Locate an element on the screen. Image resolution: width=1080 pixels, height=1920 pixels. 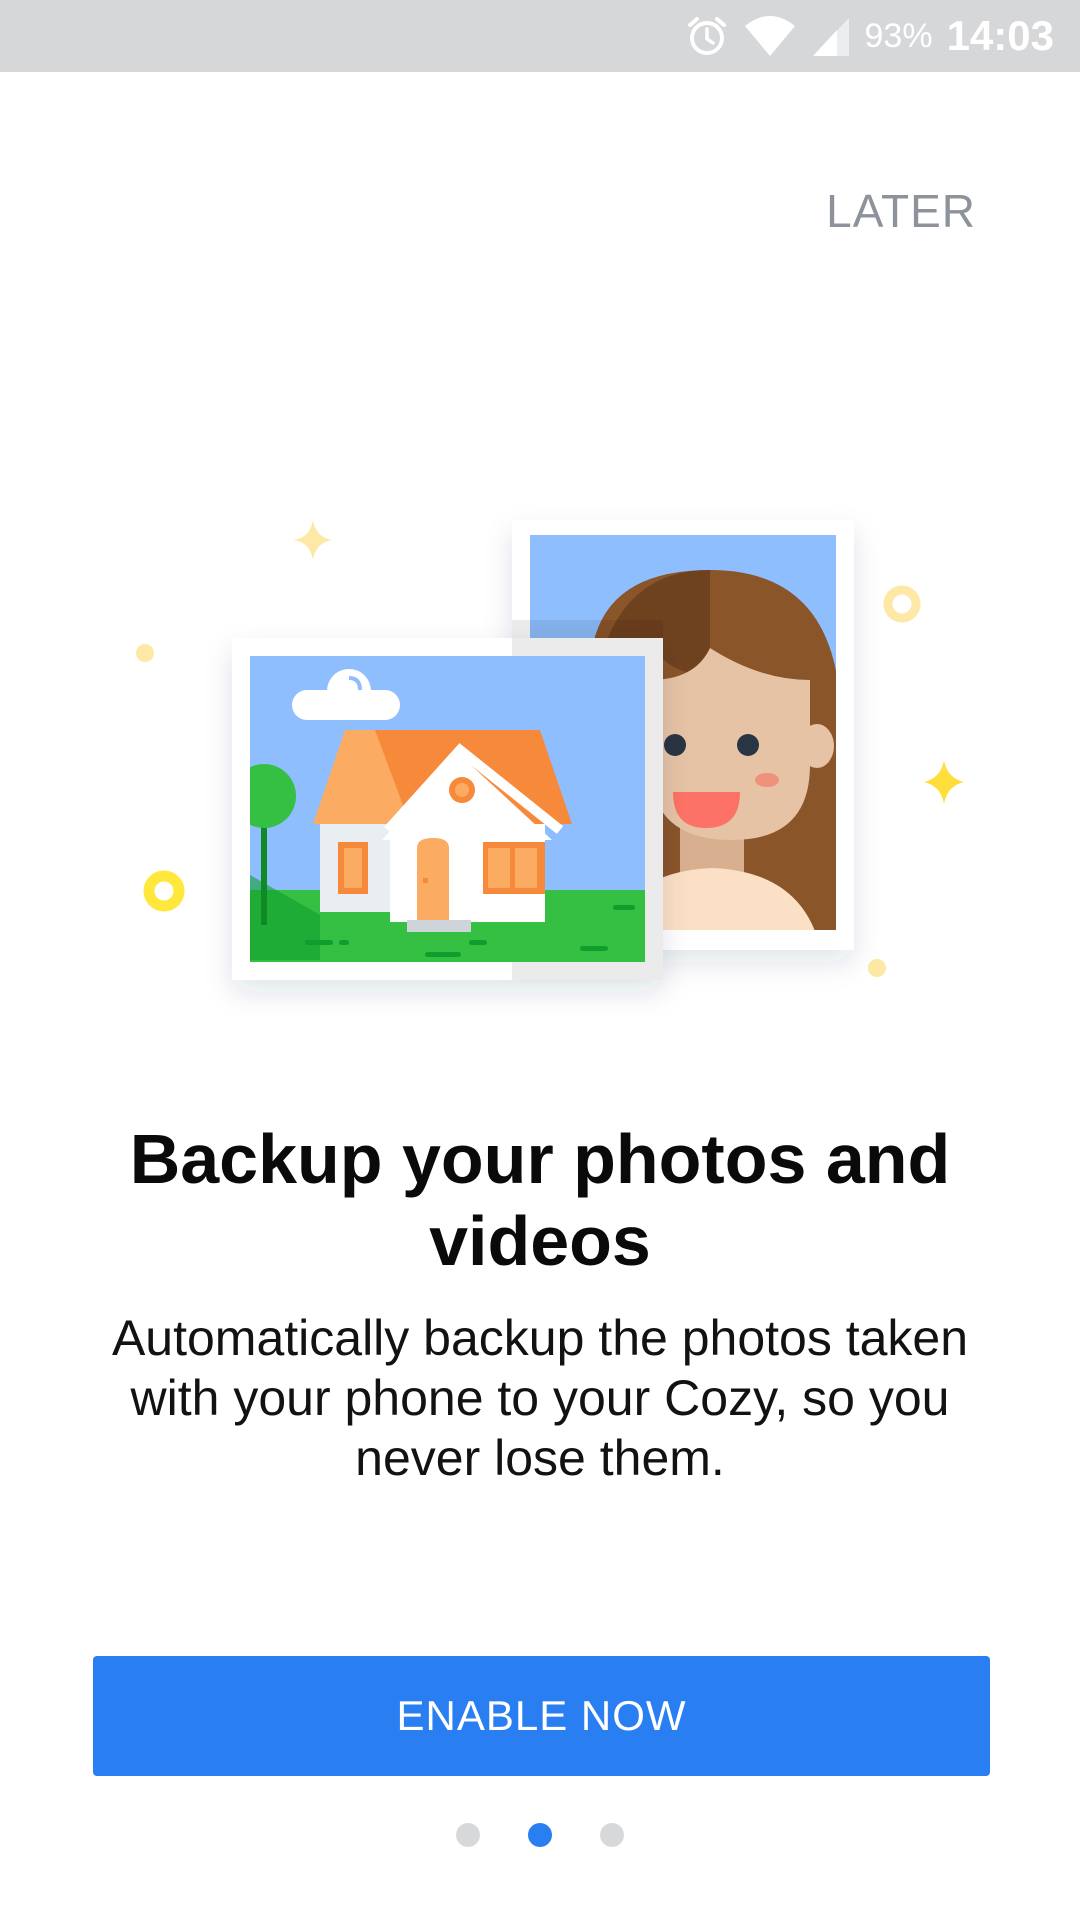
page-title: Backup your photos and videos is located at coordinates (540, 1200).